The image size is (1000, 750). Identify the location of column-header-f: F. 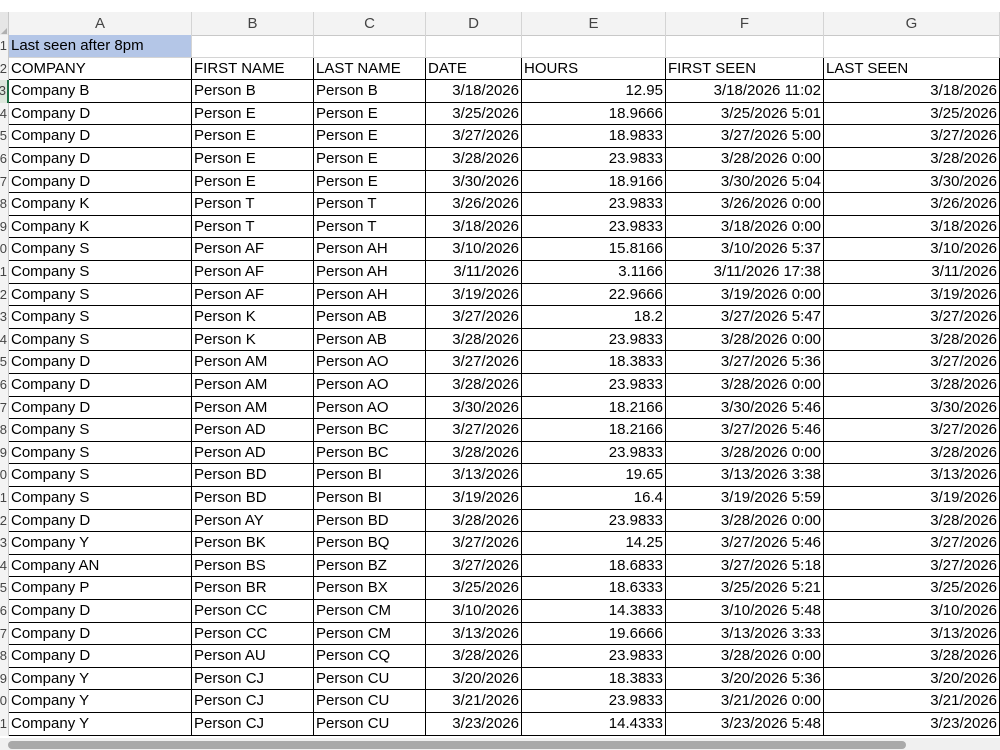
(745, 23).